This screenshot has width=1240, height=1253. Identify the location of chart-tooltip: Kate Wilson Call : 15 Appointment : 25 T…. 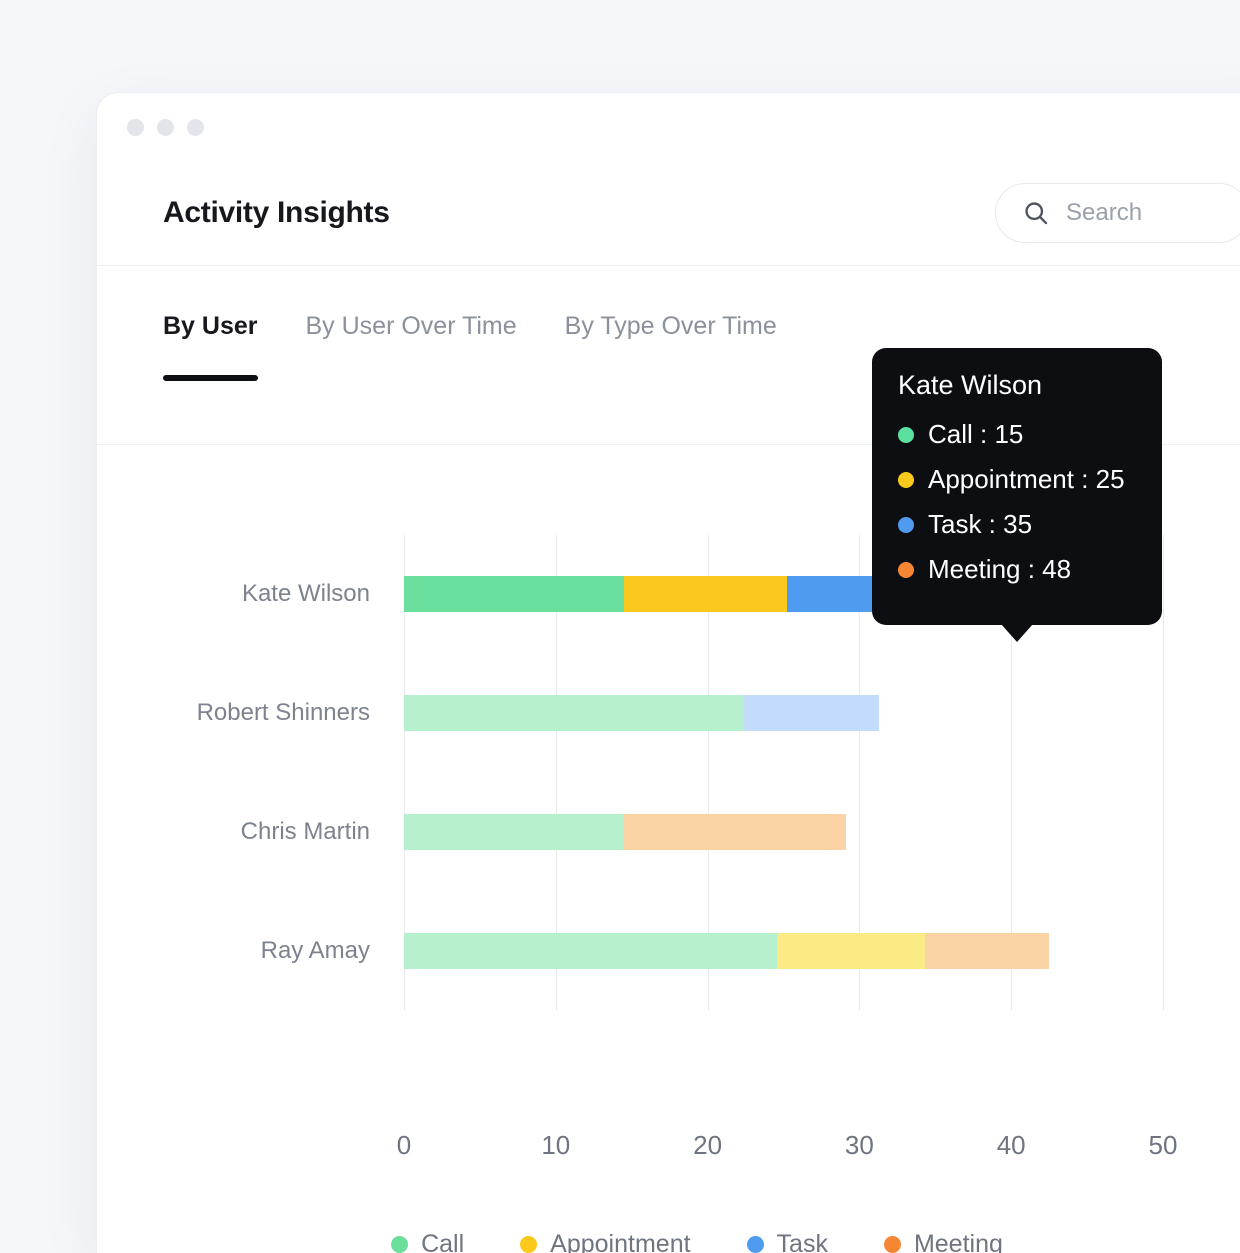
(1017, 495).